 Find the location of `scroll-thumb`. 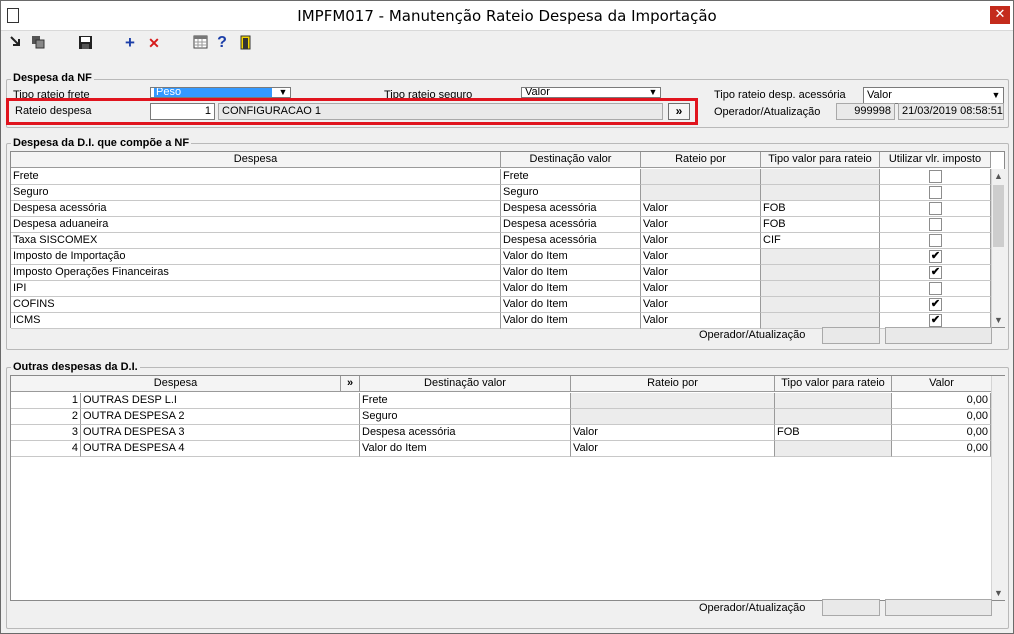

scroll-thumb is located at coordinates (998, 216).